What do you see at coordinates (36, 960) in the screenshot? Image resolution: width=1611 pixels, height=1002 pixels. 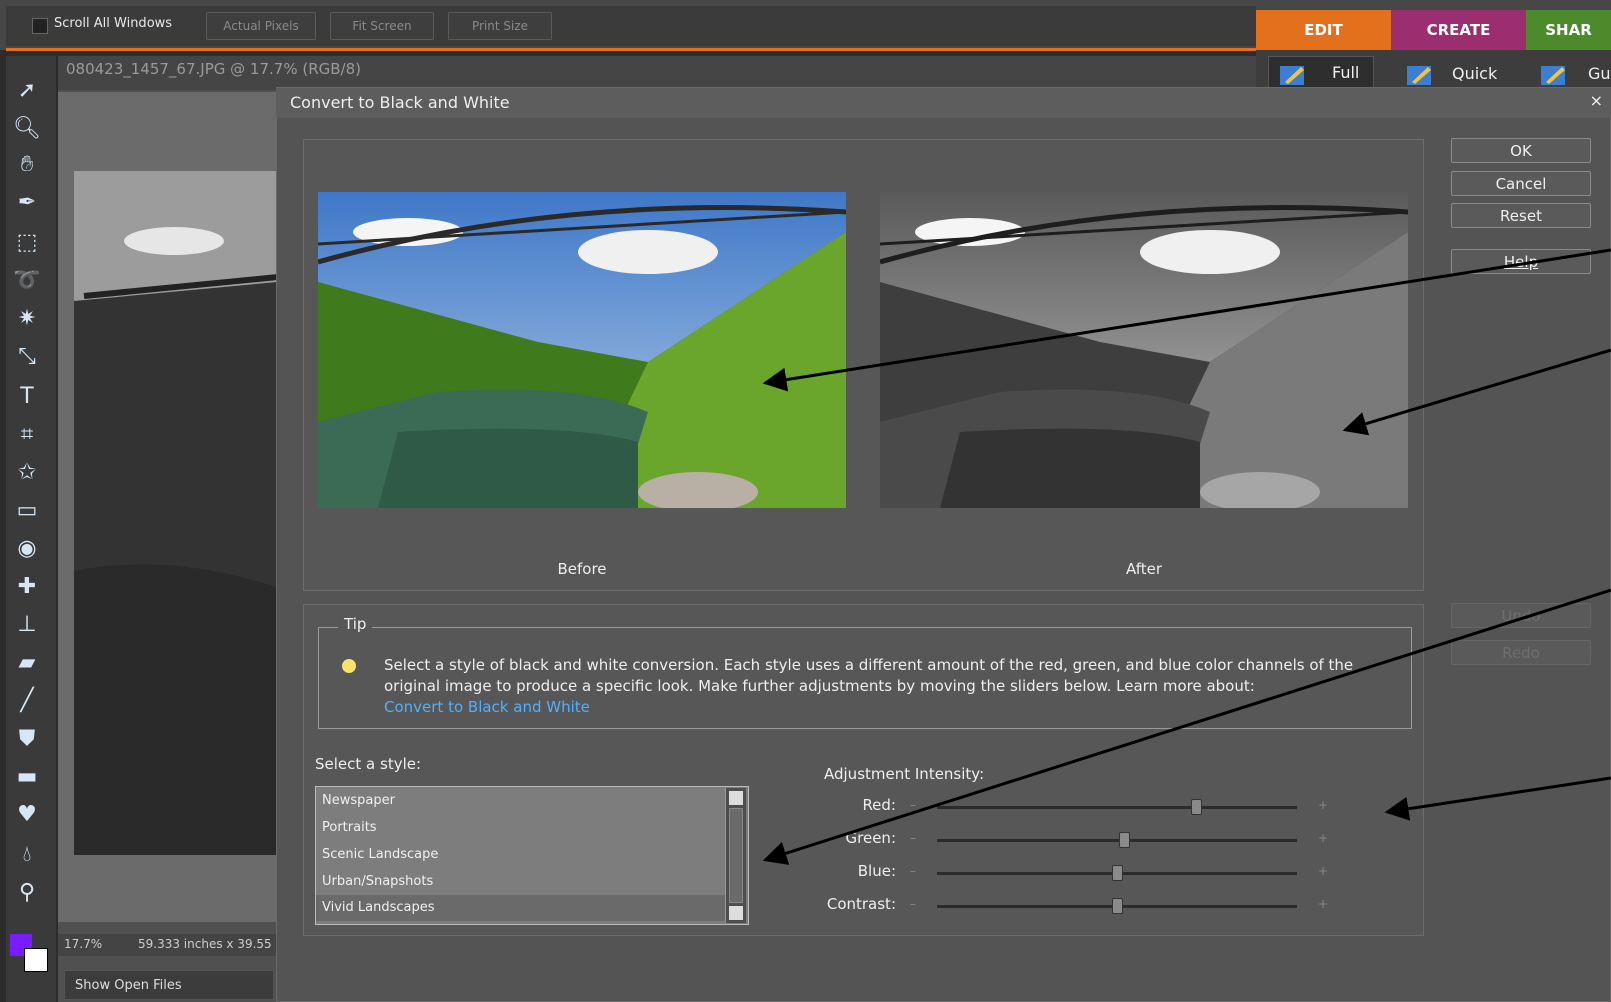 I see `background-color-swatch` at bounding box center [36, 960].